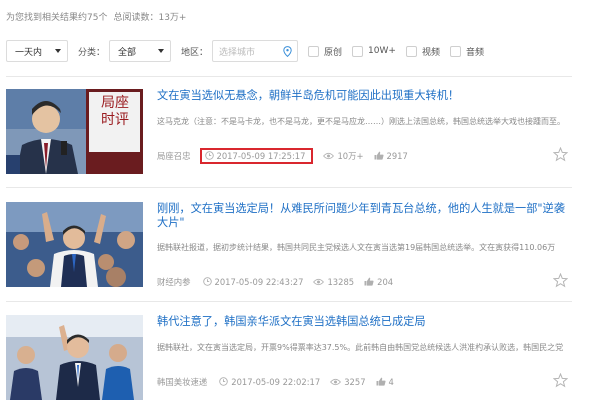 This screenshot has height=413, width=598. What do you see at coordinates (237, 52) in the screenshot?
I see `city-placeholder: 选择城市` at bounding box center [237, 52].